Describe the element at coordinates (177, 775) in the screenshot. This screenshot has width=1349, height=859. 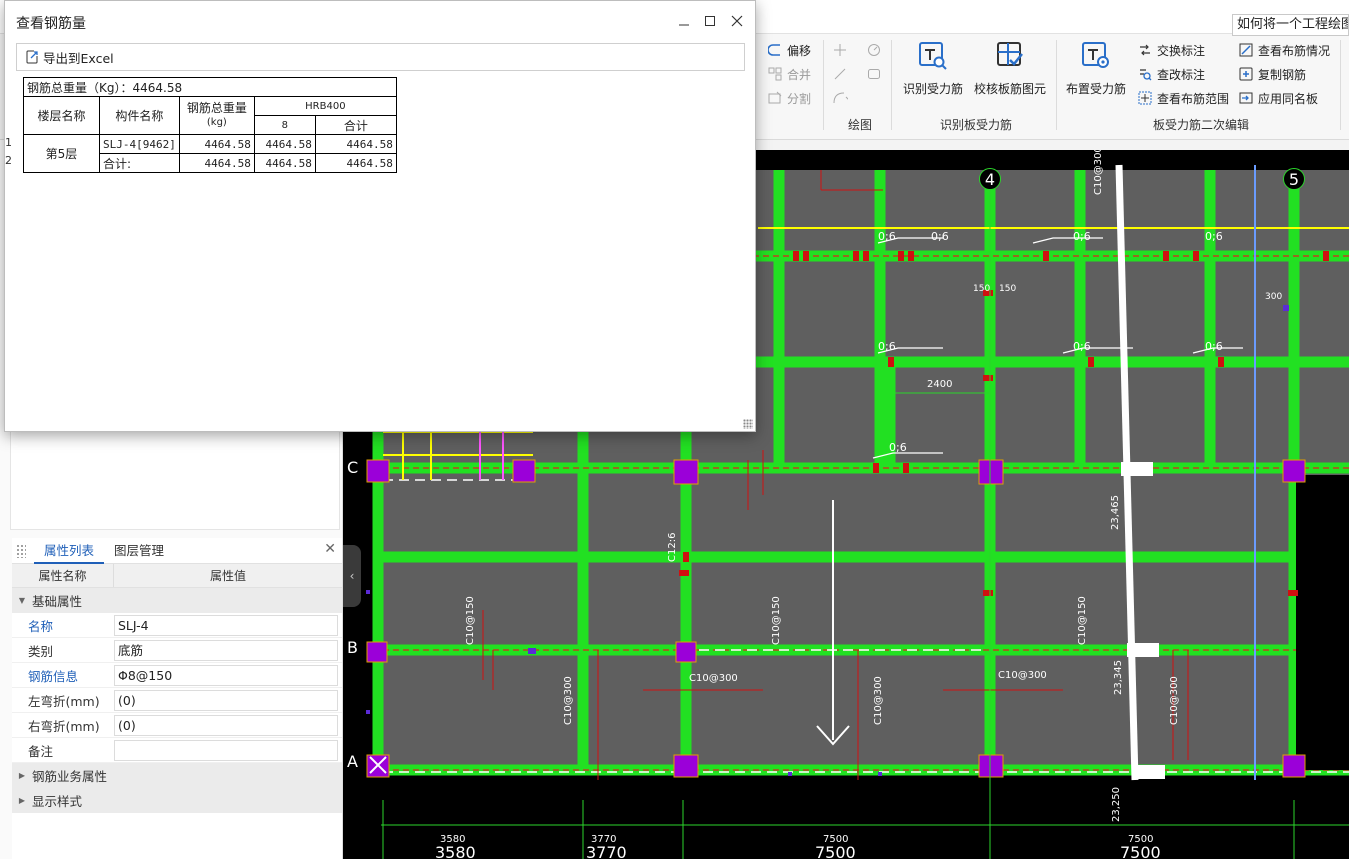
I see `section-business: ▶ 钢筋业务属性` at that location.